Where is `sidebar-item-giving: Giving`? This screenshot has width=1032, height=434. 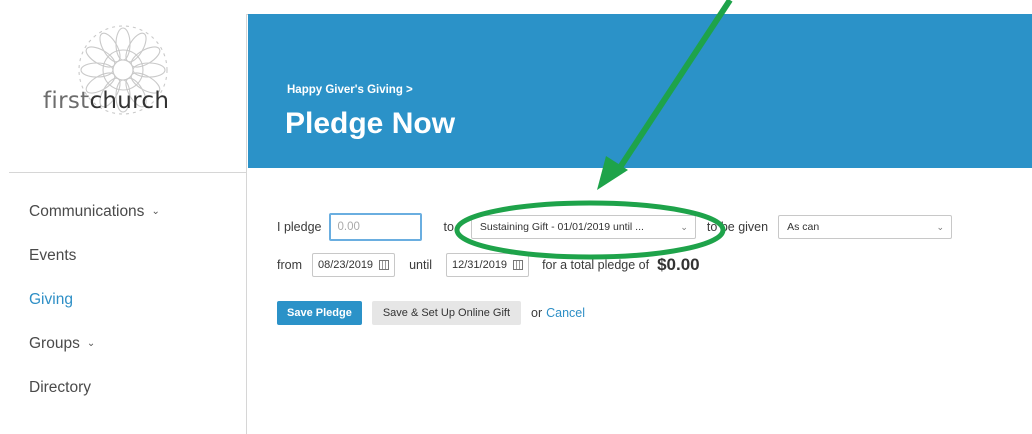
sidebar-item-giving: Giving is located at coordinates (127, 301).